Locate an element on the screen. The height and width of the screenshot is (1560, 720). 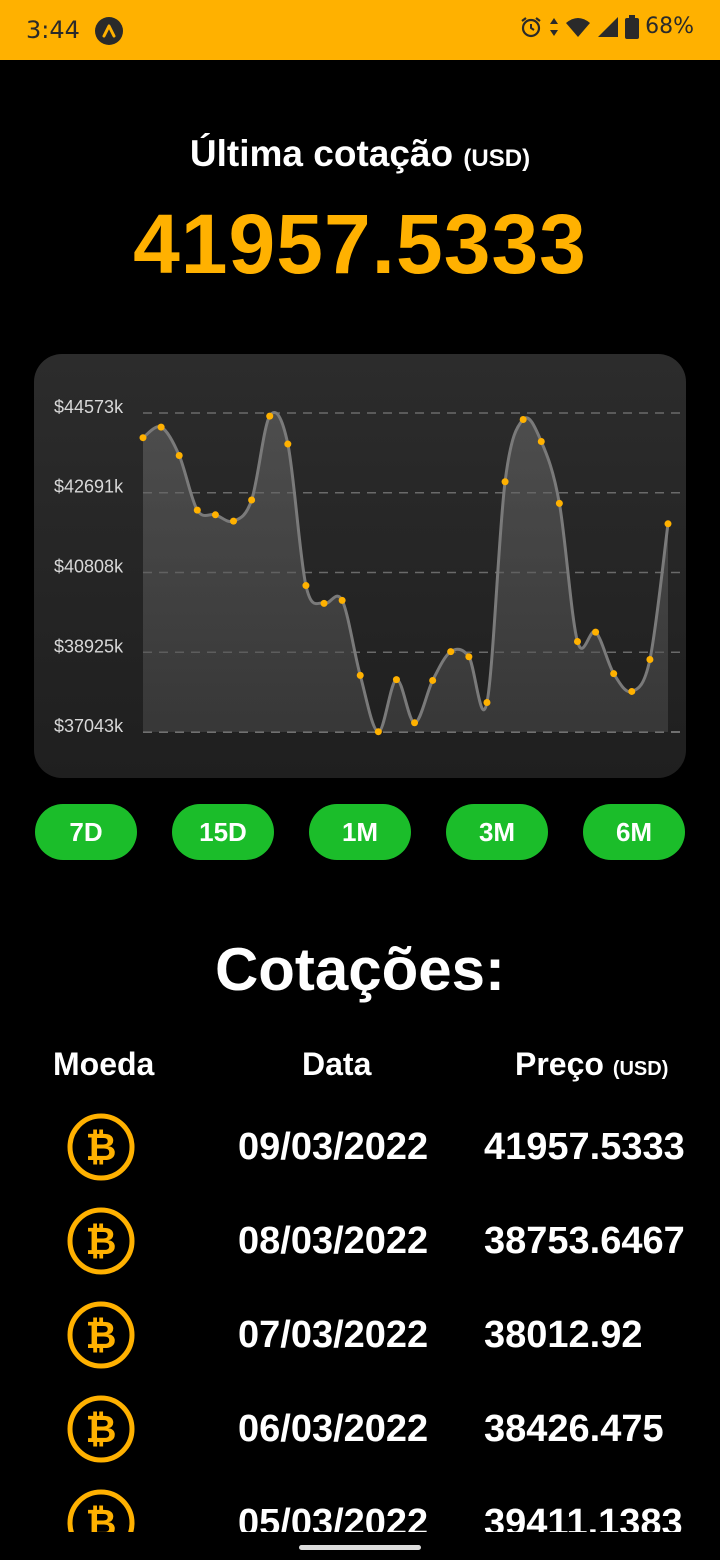
table-row: ₿ 06/03/2022 38426.475 is located at coordinates (360, 1428).